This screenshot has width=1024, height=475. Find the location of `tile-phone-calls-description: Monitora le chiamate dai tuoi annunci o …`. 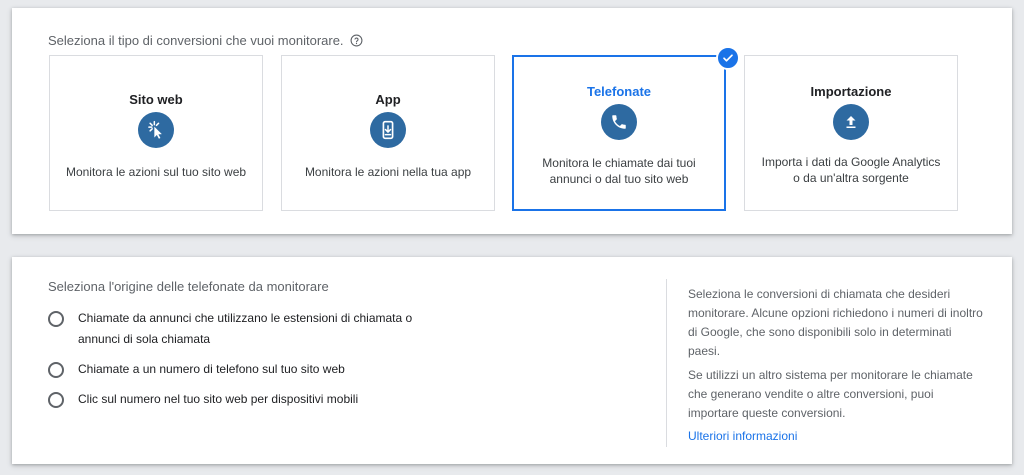

tile-phone-calls-description: Monitora le chiamate dai tuoi annunci o … is located at coordinates (619, 171).